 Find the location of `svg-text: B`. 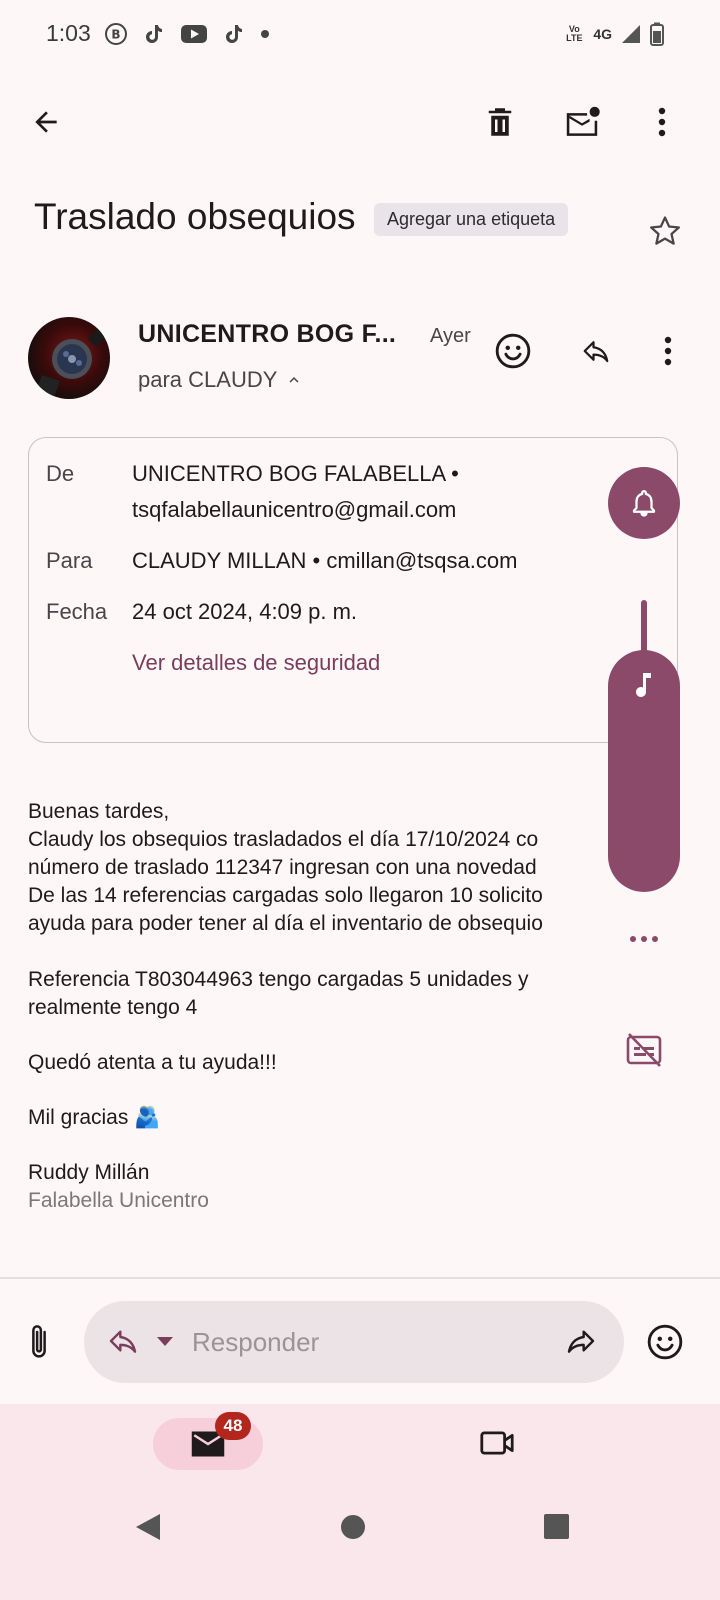

svg-text: B is located at coordinates (115, 35).